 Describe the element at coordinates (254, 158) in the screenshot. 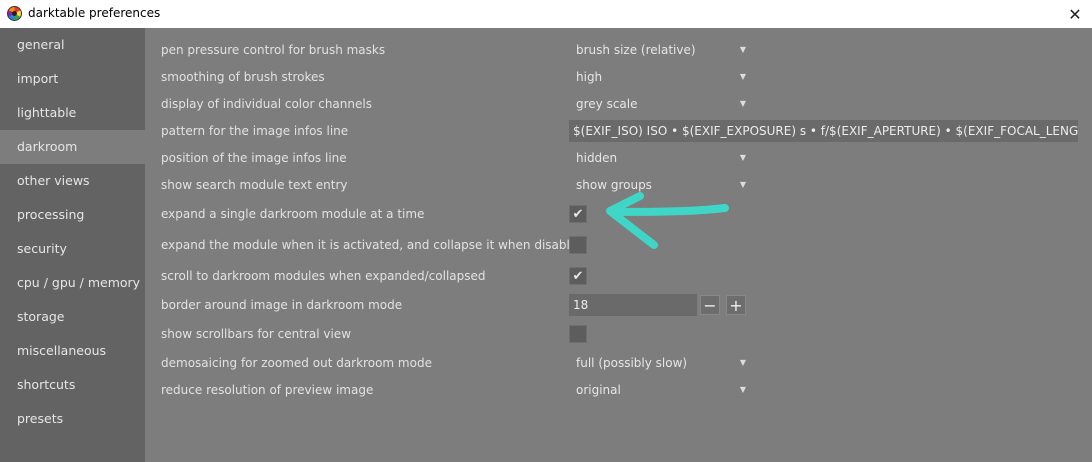

I see `setting-label: position of the image infos line` at that location.